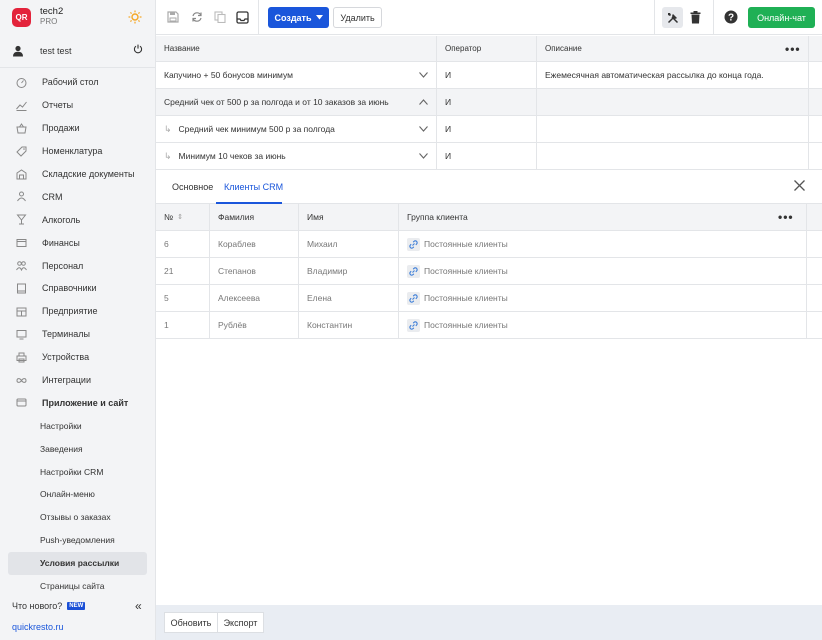 This screenshot has width=822, height=640. I want to click on nav-item-devices: Устройства, so click(78, 357).